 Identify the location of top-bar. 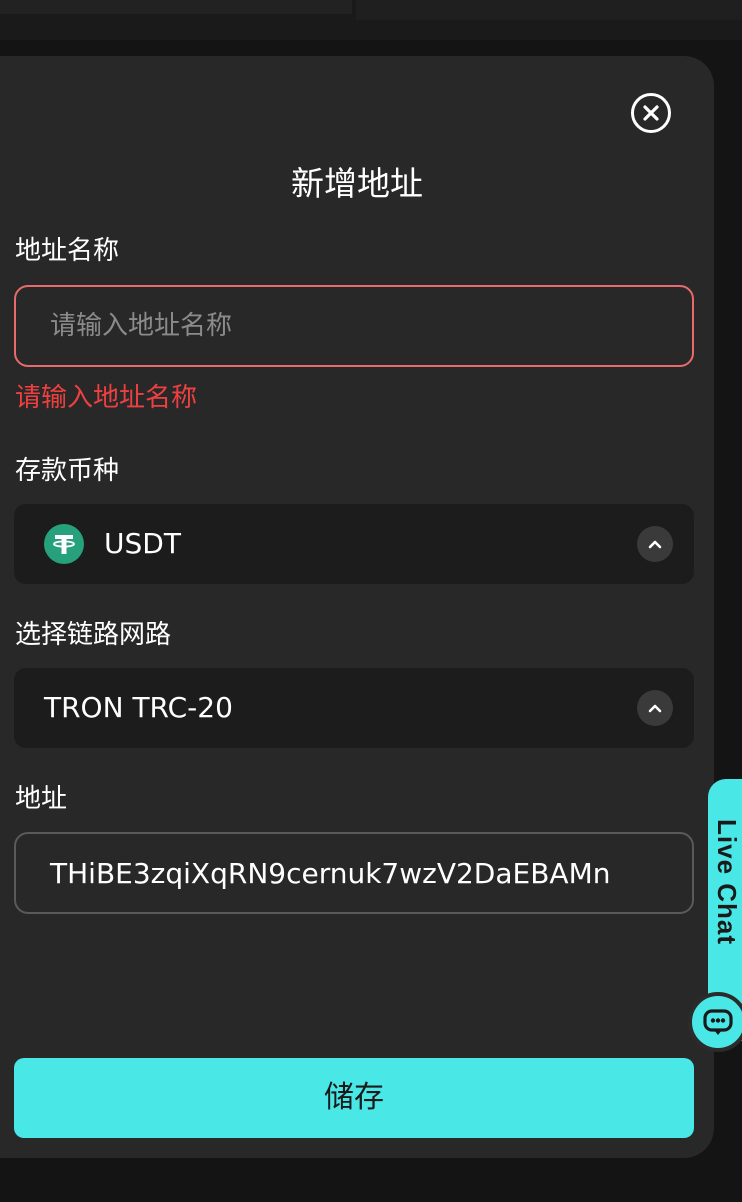
(371, 20).